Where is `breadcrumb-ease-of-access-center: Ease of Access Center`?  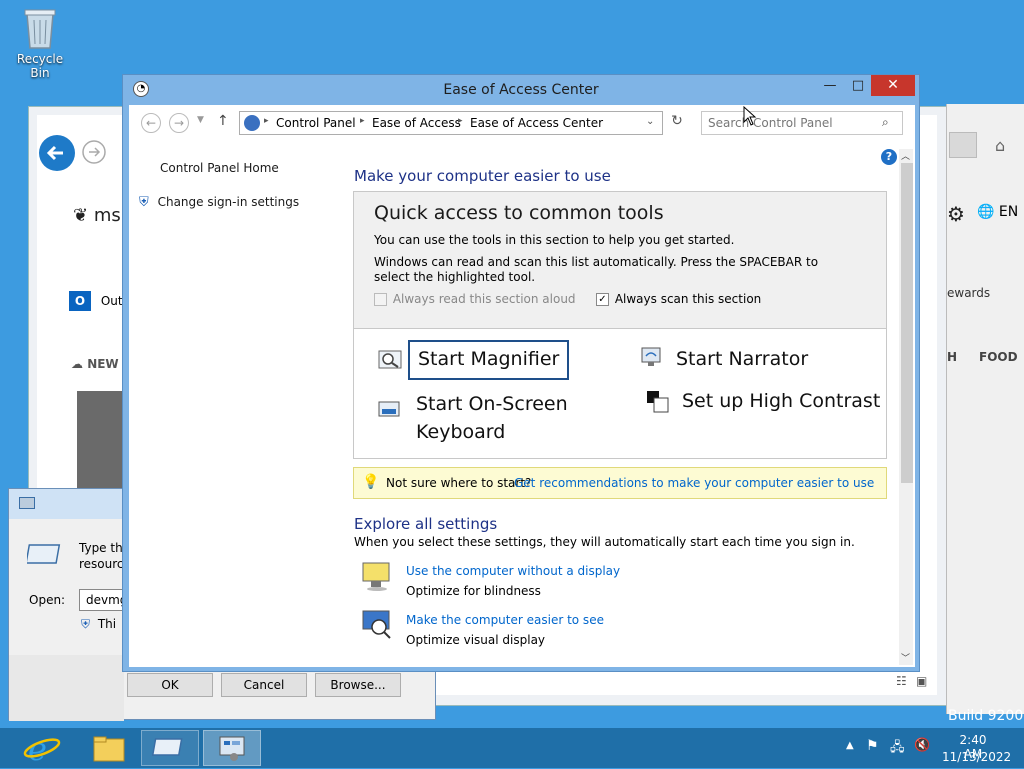
breadcrumb-ease-of-access-center: Ease of Access Center is located at coordinates (536, 123).